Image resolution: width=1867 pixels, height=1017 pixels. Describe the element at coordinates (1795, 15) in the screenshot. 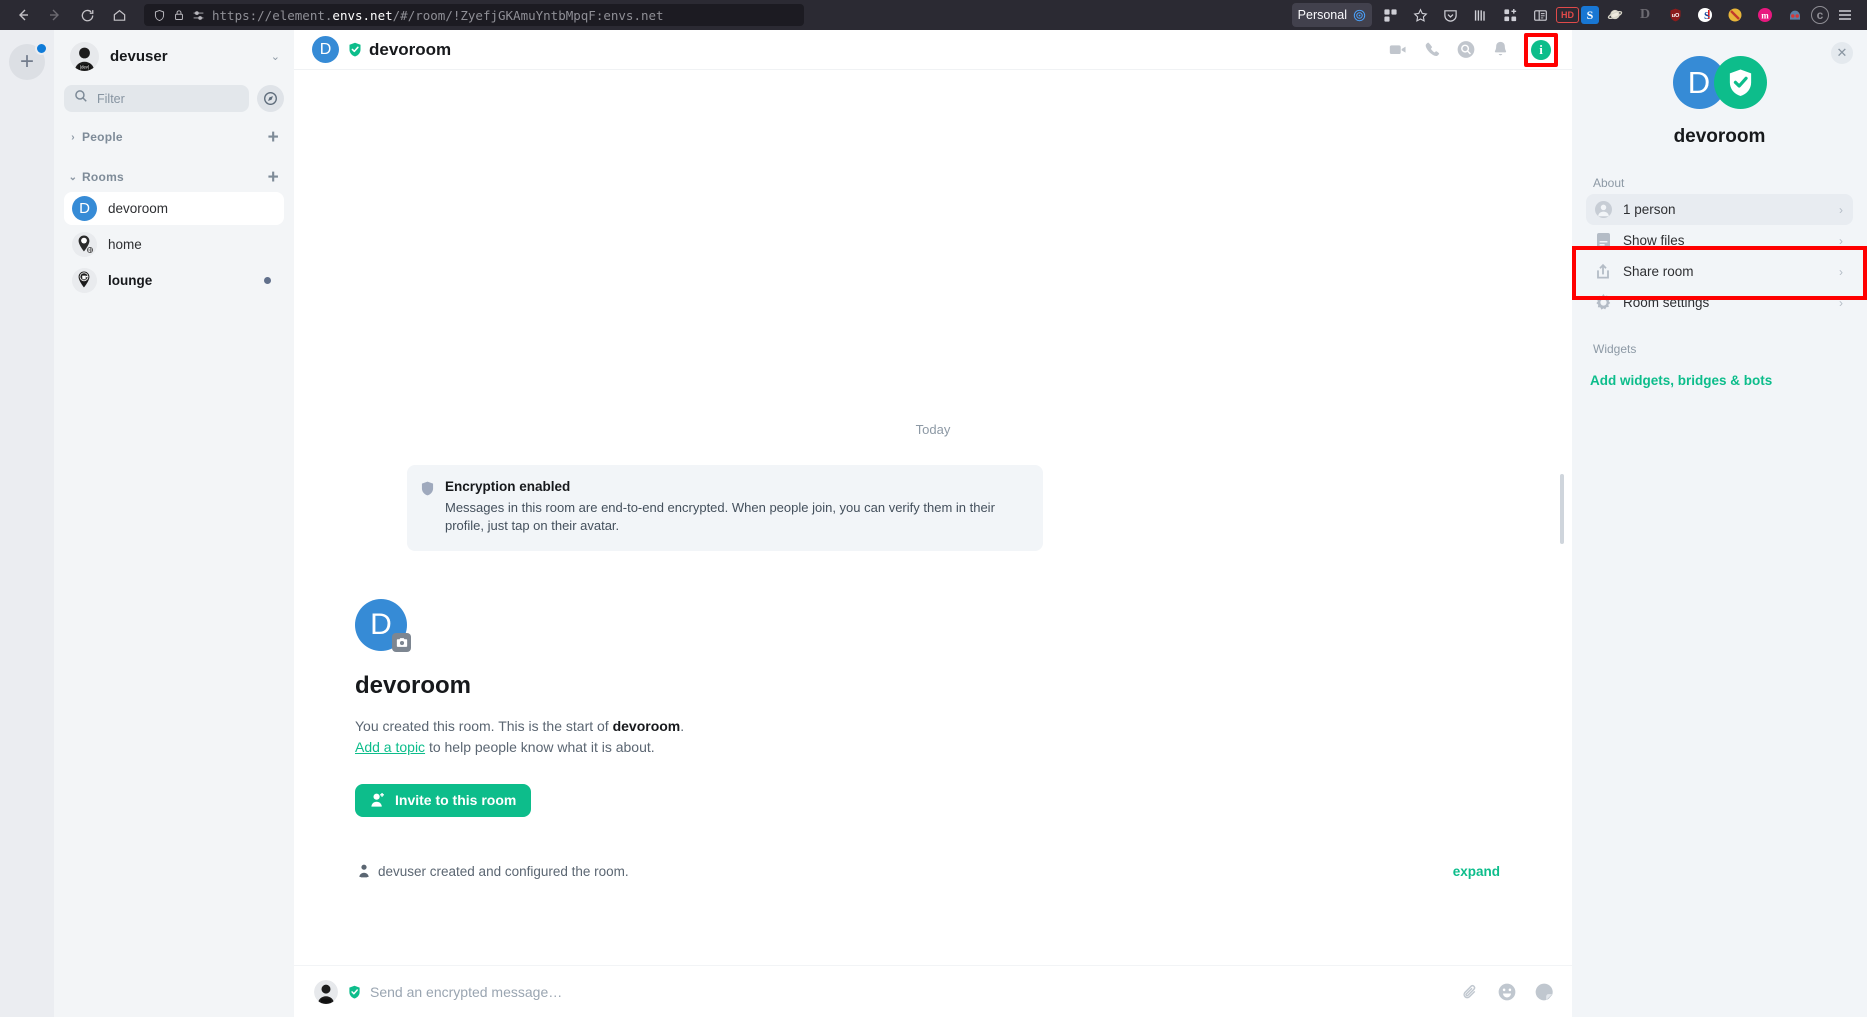

I see `face-extension-icon` at that location.